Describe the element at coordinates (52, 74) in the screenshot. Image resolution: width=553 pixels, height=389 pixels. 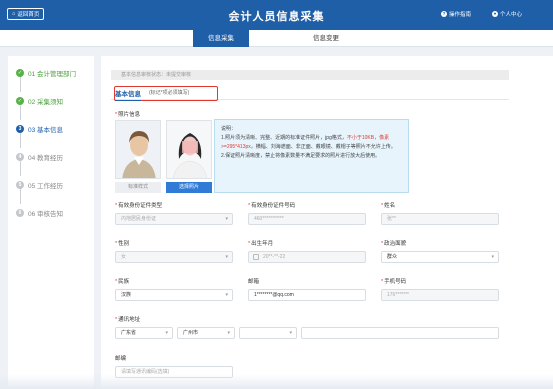
I see `step-label: 01 会计管理部门` at that location.